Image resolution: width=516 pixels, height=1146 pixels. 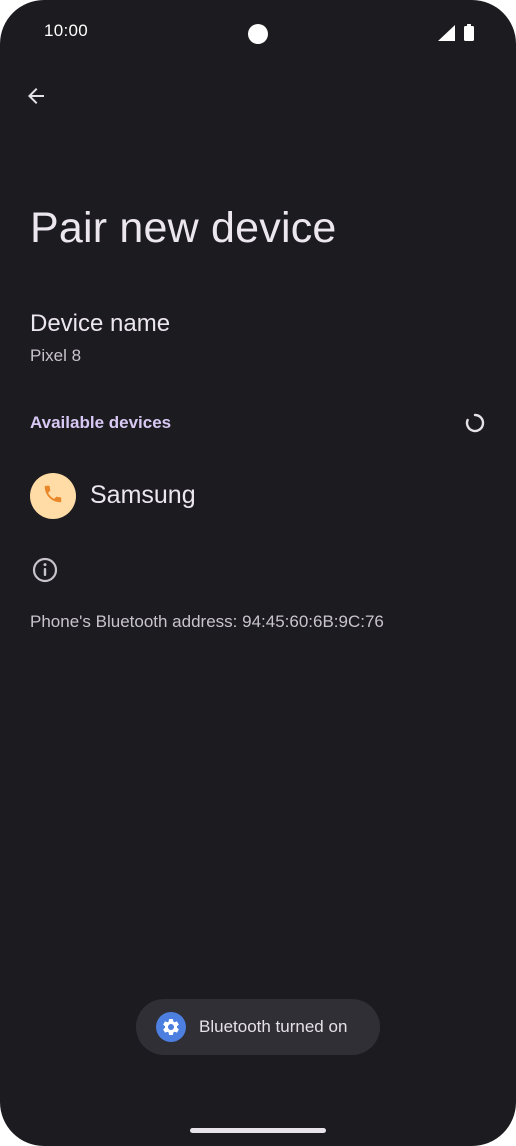 I want to click on arrow-back-icon, so click(x=36, y=98).